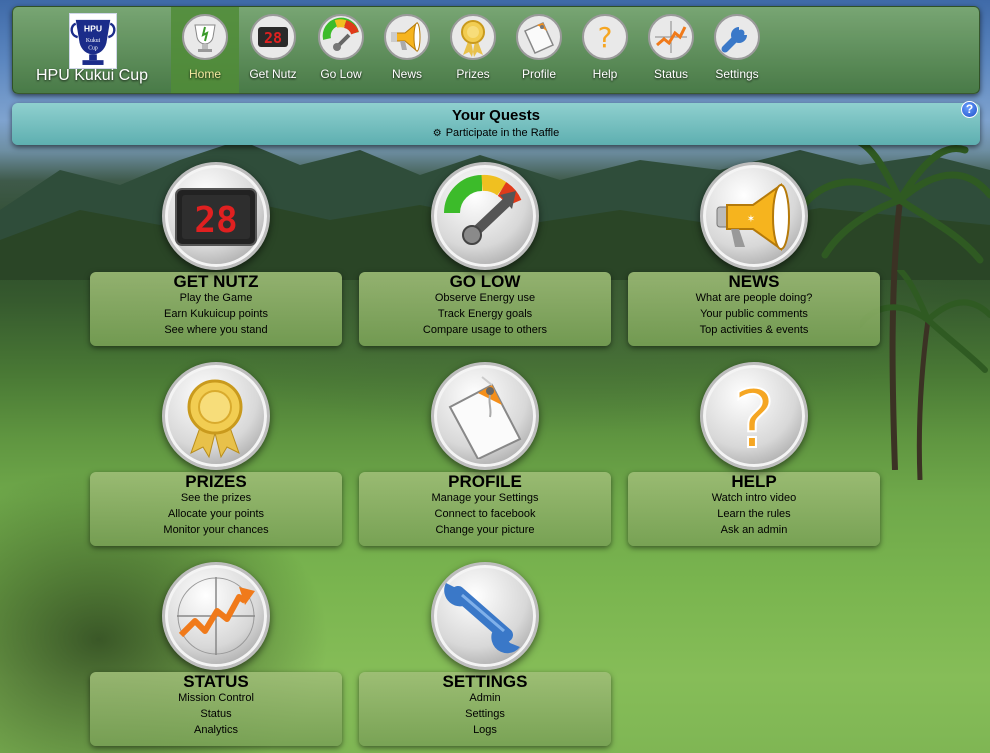  I want to click on id-tag-icon, so click(539, 37).